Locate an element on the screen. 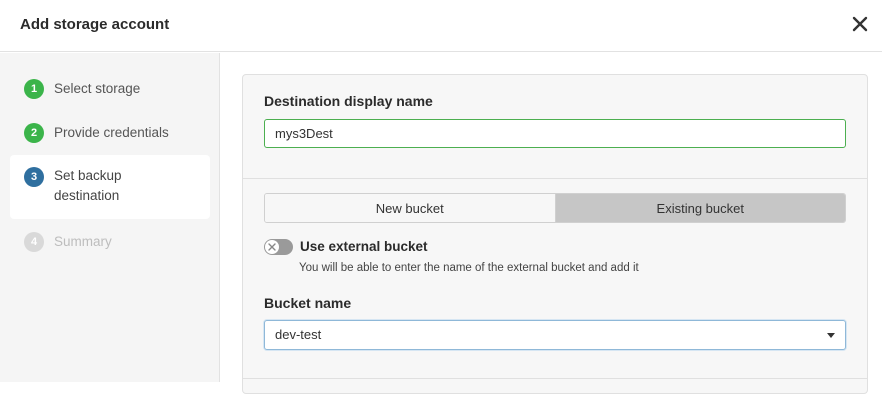  bucket-name-select: dev-test is located at coordinates (555, 335).